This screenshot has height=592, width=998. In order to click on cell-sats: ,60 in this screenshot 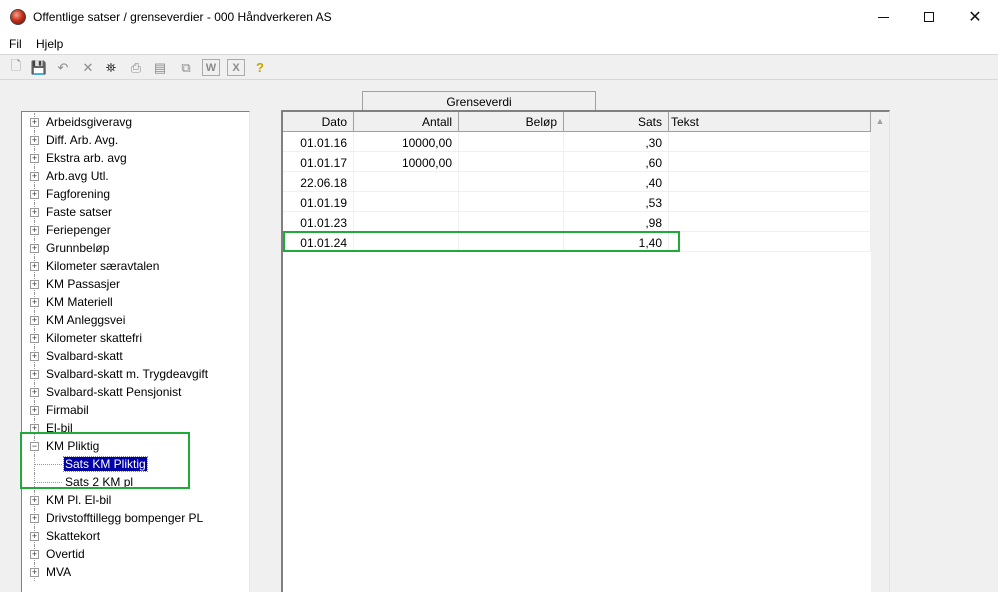, I will do `click(616, 162)`.